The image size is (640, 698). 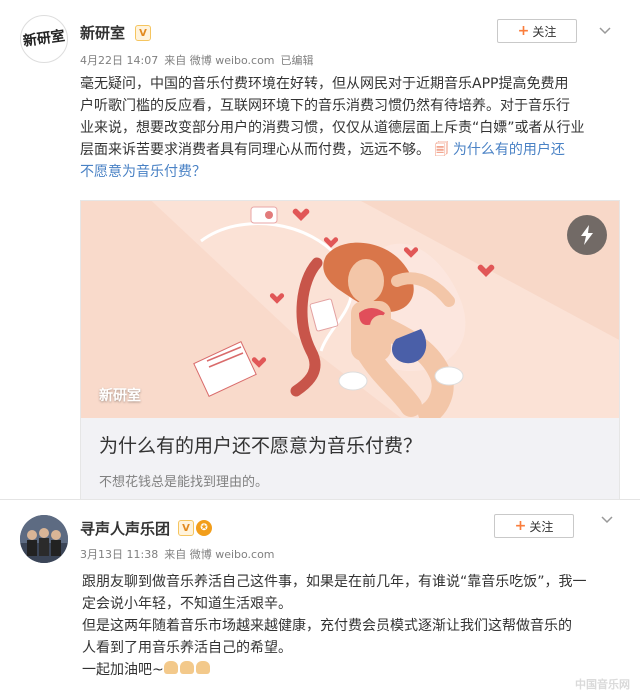 What do you see at coordinates (352, 670) in the screenshot?
I see `body-line-last: 一起加油吧~` at bounding box center [352, 670].